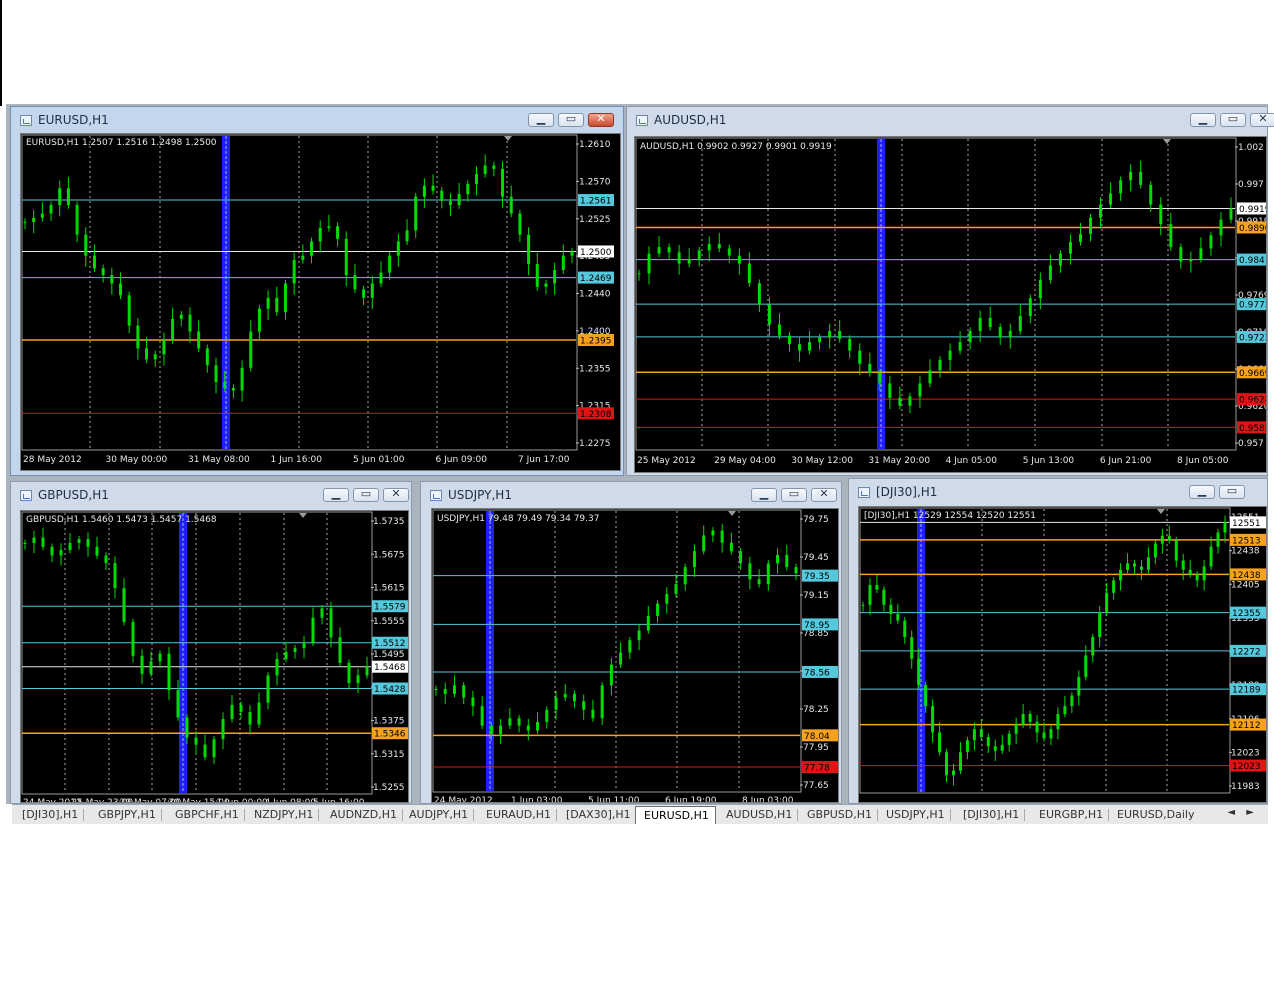 The width and height of the screenshot is (1274, 990). Describe the element at coordinates (994, 815) in the screenshot. I see `tab-dji30-h1-2: [DJI30],H1` at that location.